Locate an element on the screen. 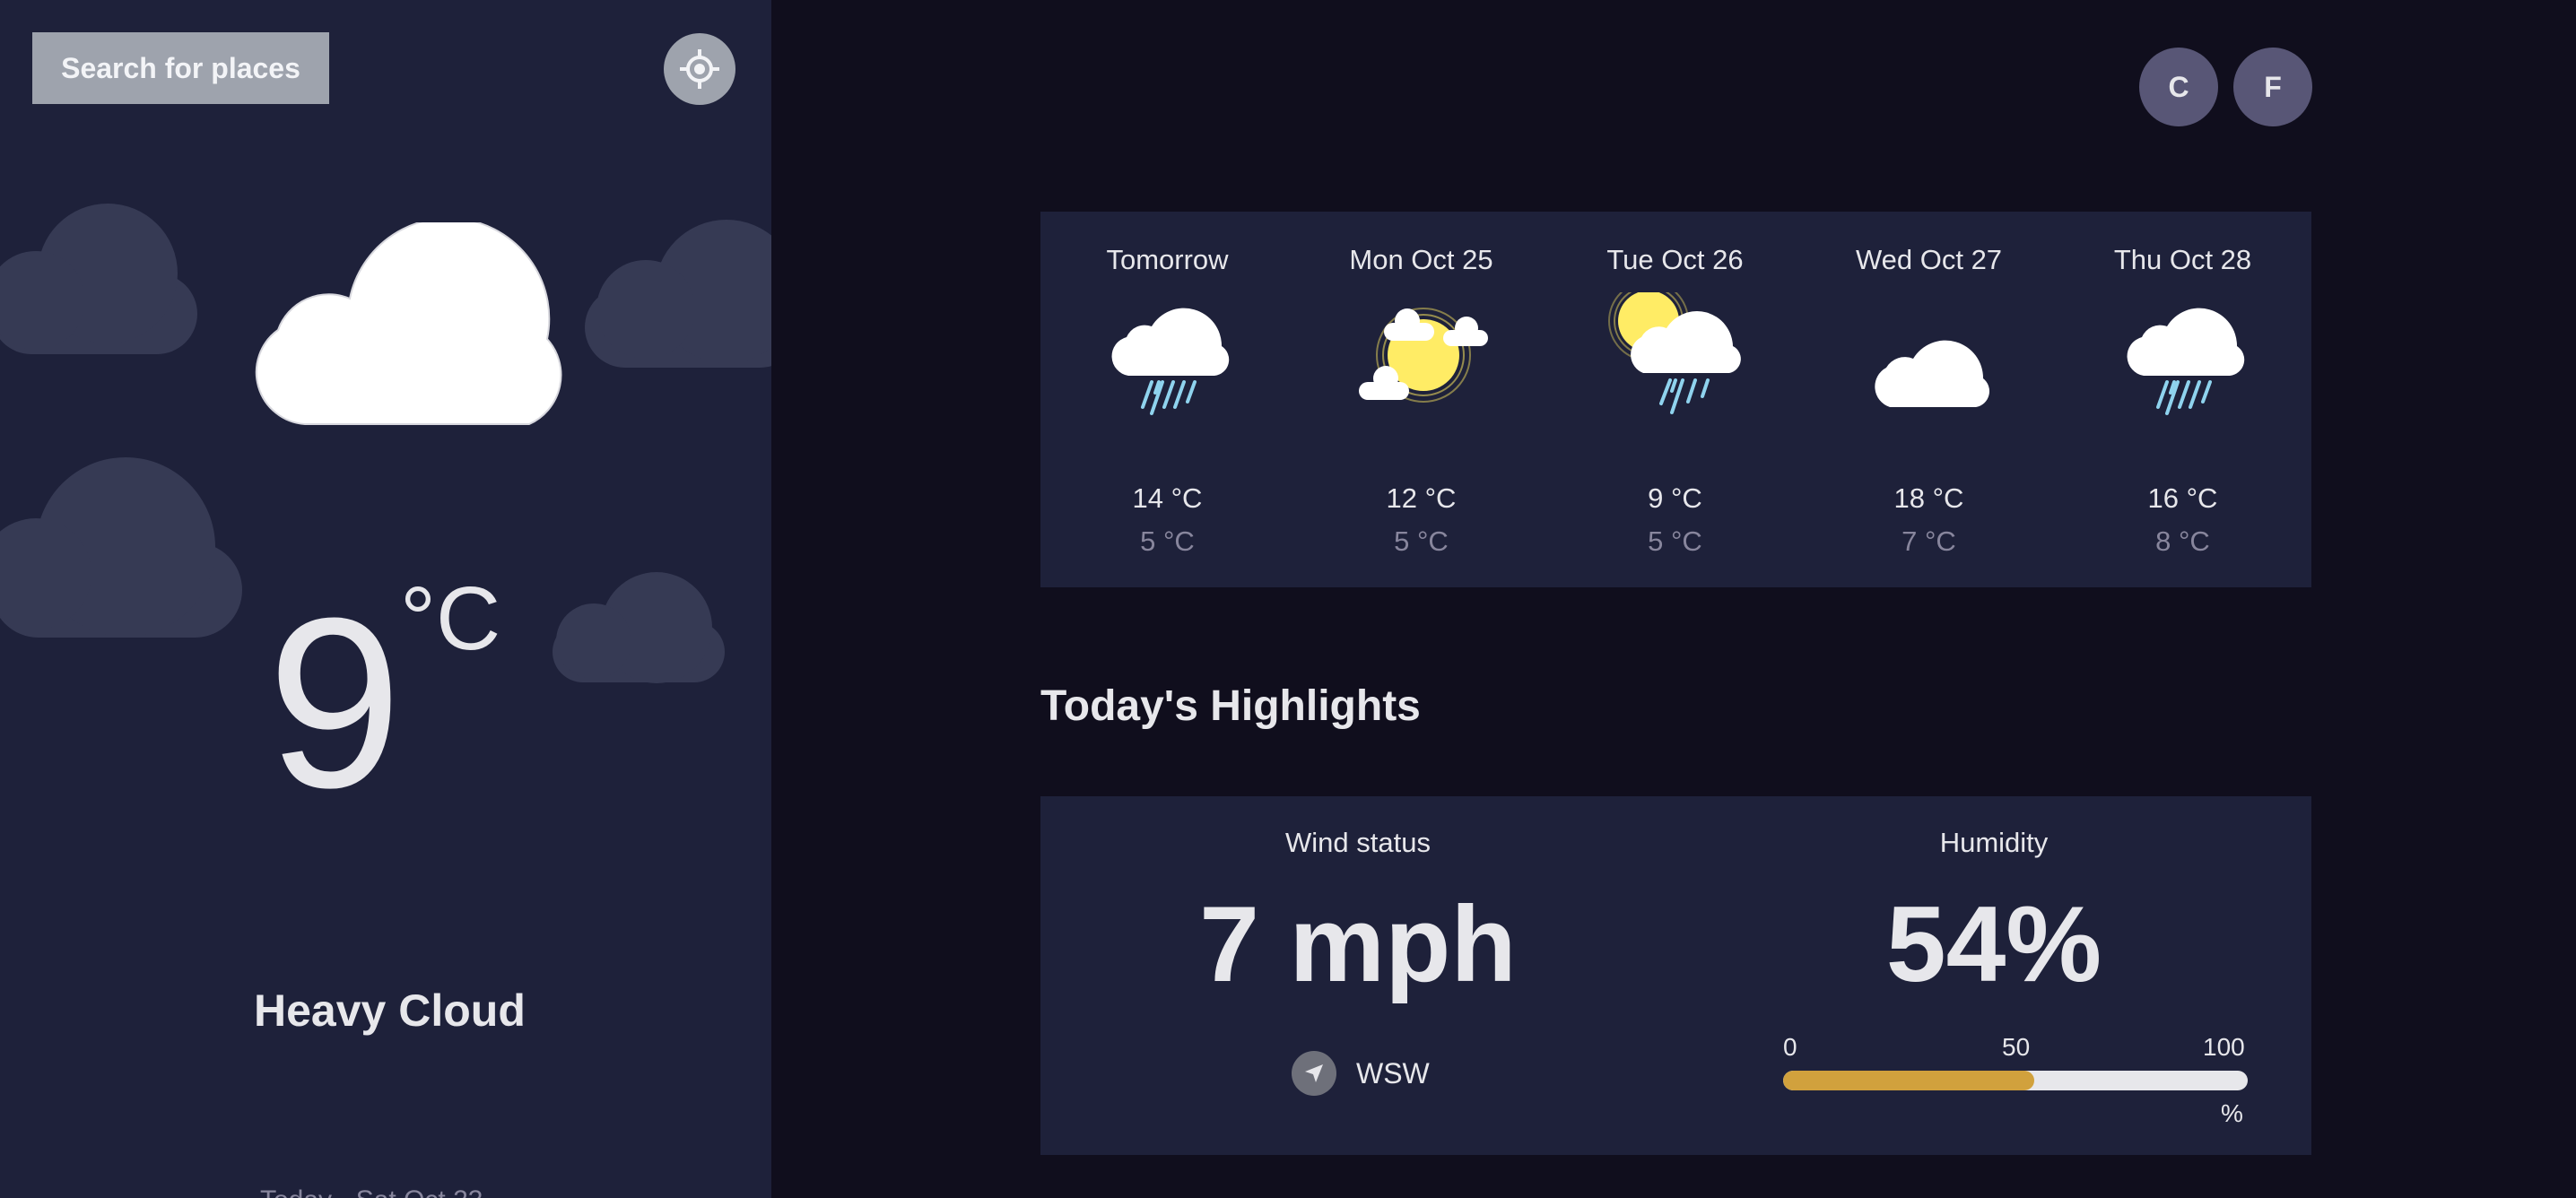 The width and height of the screenshot is (2576, 1198). humidity-progress-fill is located at coordinates (1908, 1080).